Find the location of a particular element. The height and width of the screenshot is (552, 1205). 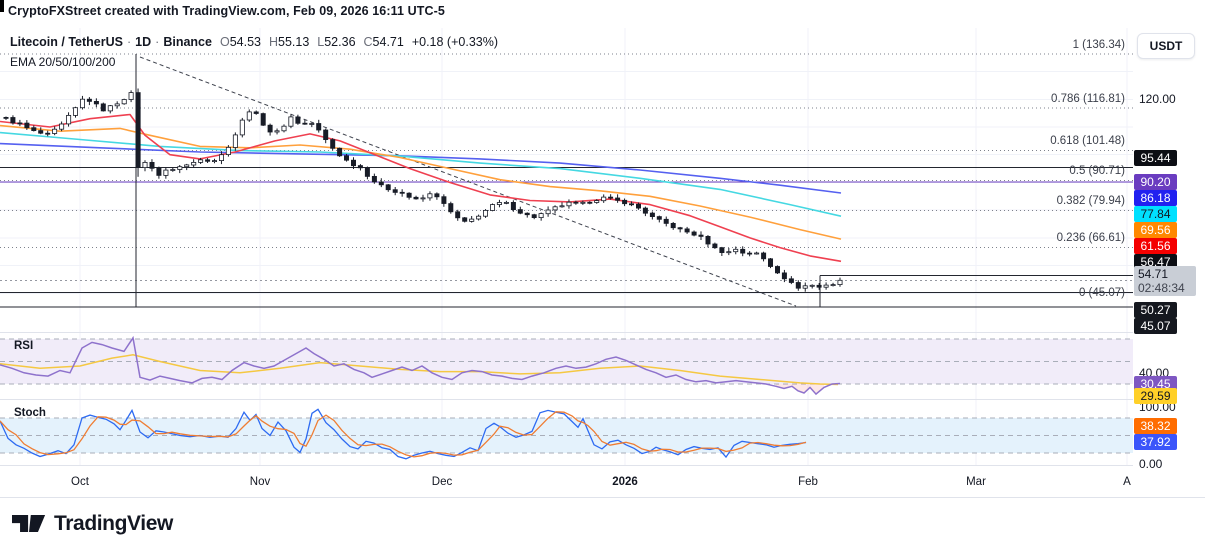

price-badge: 90.20 is located at coordinates (1155, 182).